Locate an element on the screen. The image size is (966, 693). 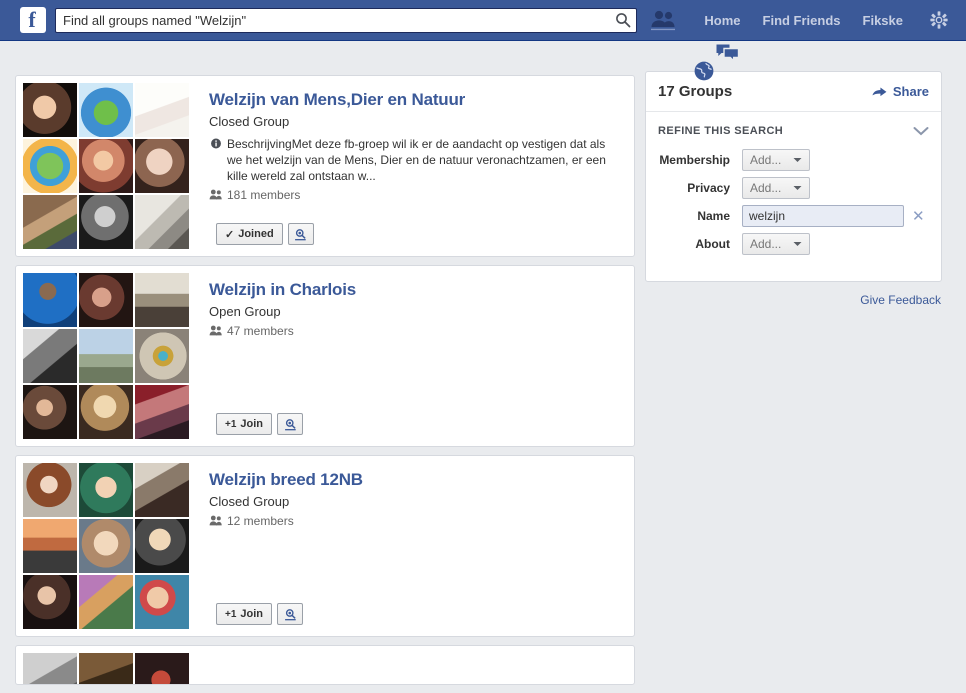
group-info is located at coordinates (408, 665).